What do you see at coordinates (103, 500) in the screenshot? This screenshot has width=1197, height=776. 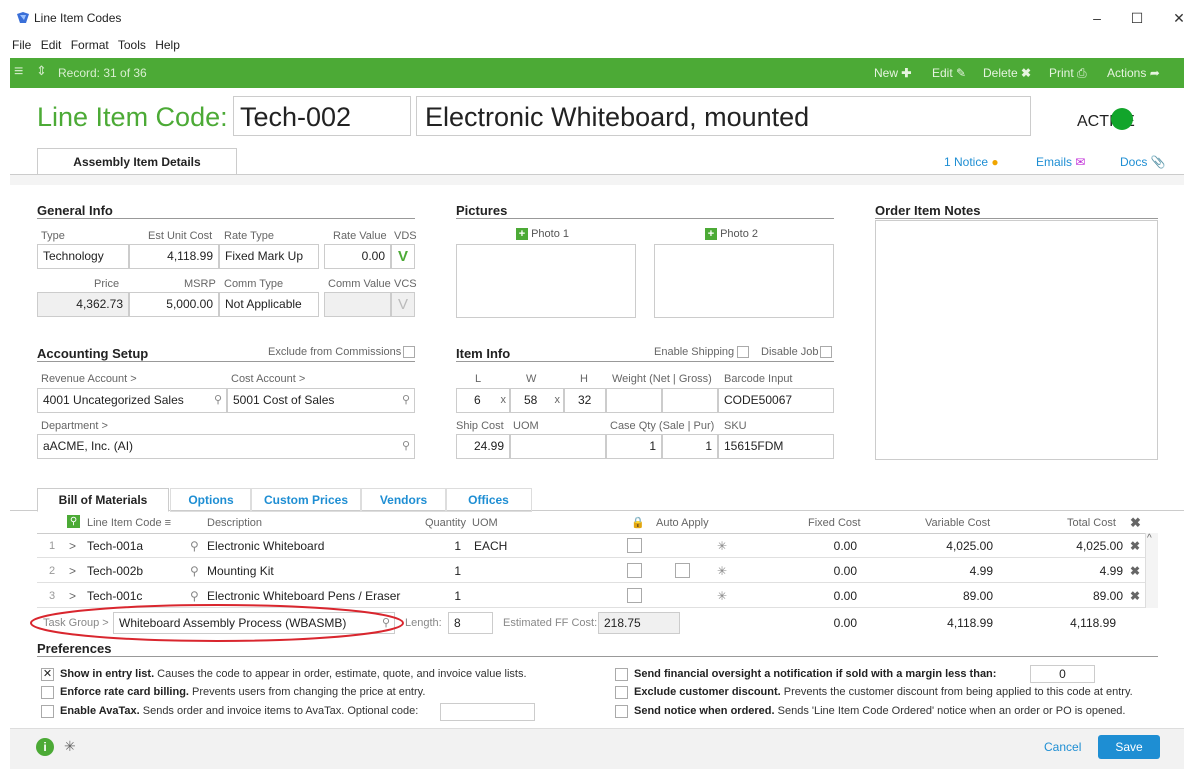 I see `tab-bill-of-materials: Bill of Materials` at bounding box center [103, 500].